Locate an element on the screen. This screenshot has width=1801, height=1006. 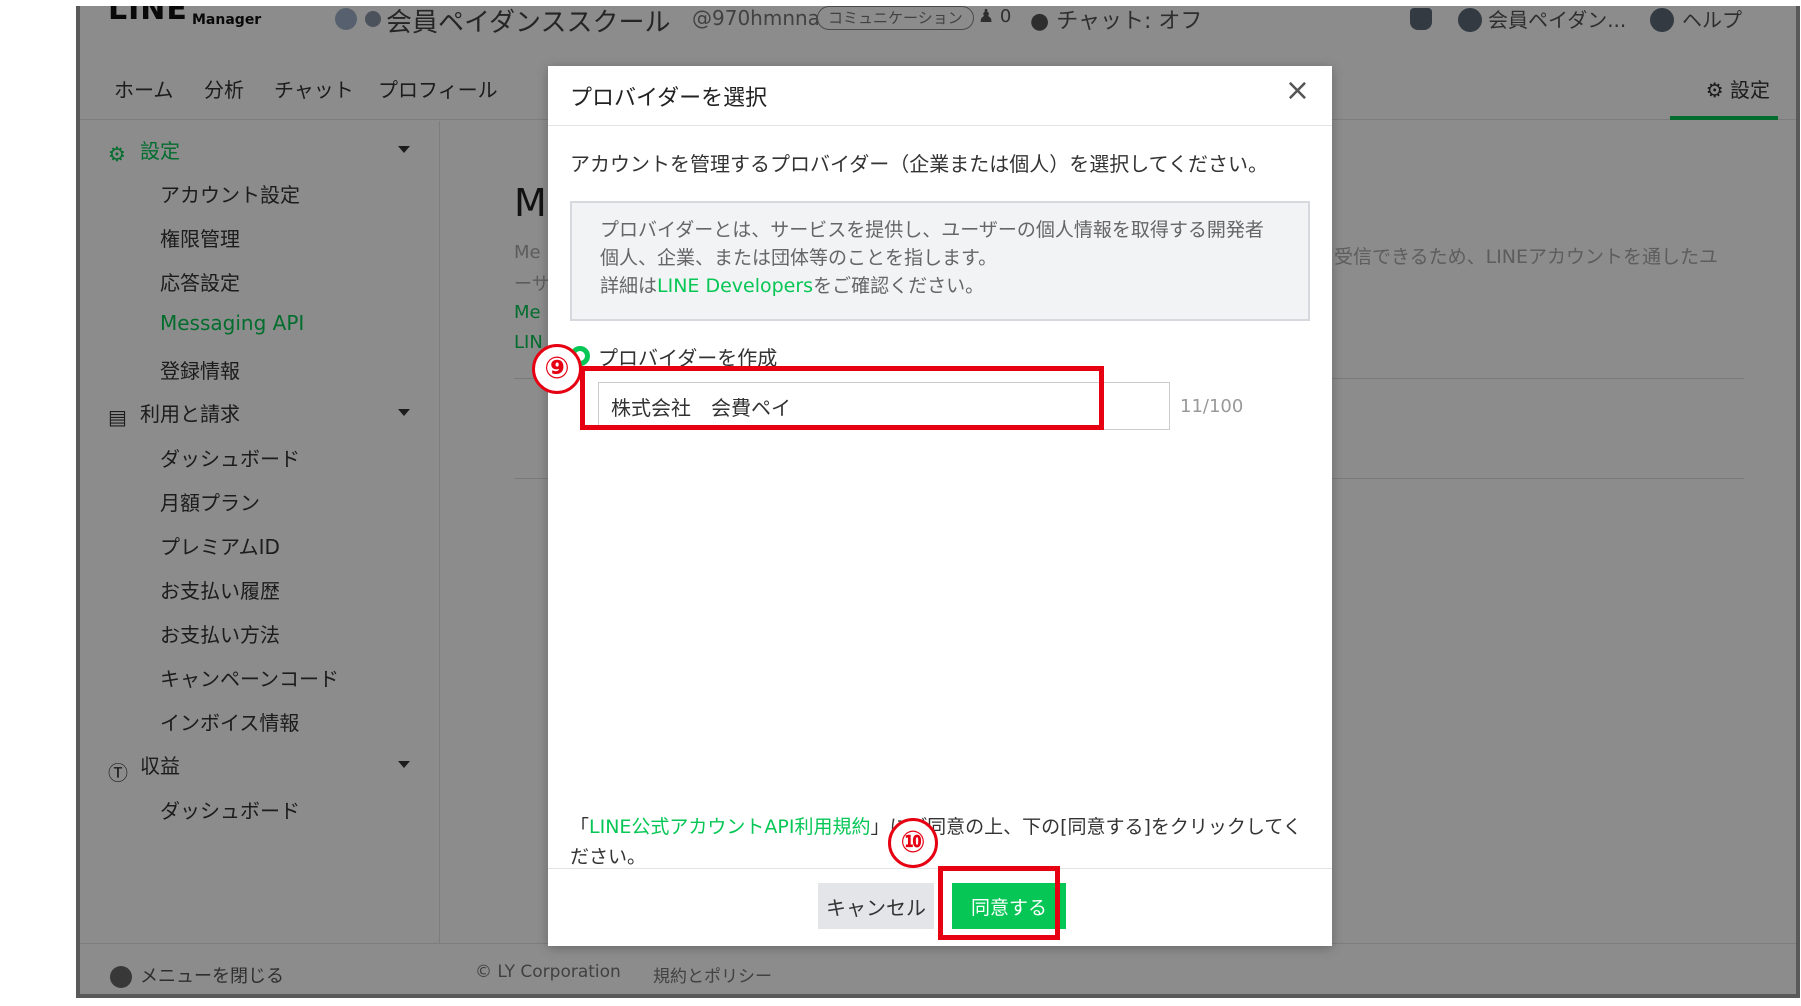
line-developers-link: LINE Developers is located at coordinates (735, 286).